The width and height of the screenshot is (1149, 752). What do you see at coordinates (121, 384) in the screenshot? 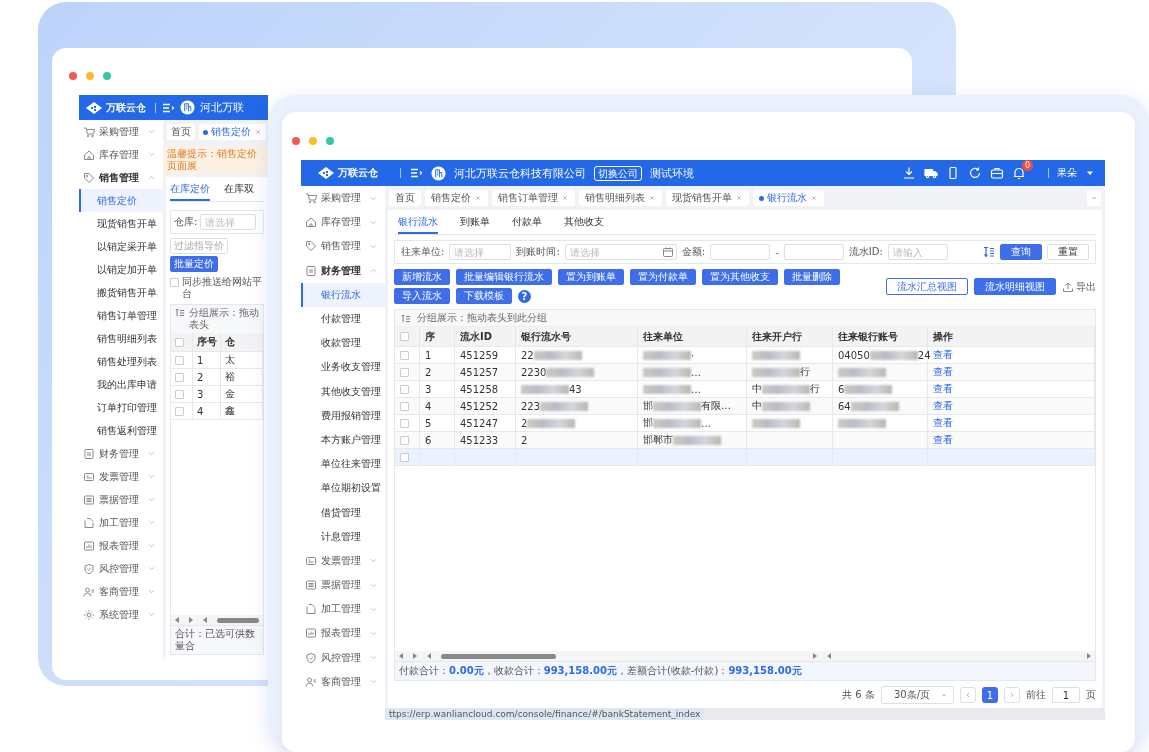
I see `sidebar-subitem: 我的出库申请` at bounding box center [121, 384].